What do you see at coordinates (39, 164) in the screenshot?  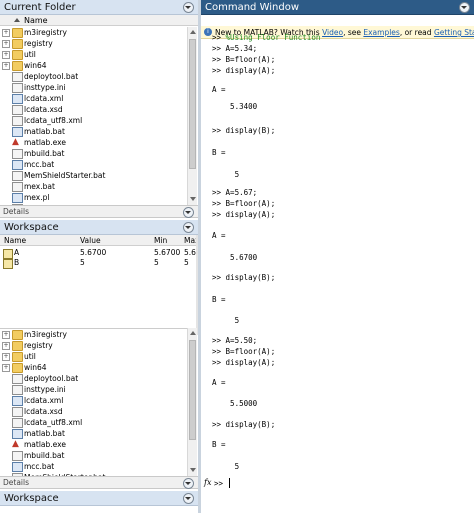 I see `file-name: mcc.bat` at bounding box center [39, 164].